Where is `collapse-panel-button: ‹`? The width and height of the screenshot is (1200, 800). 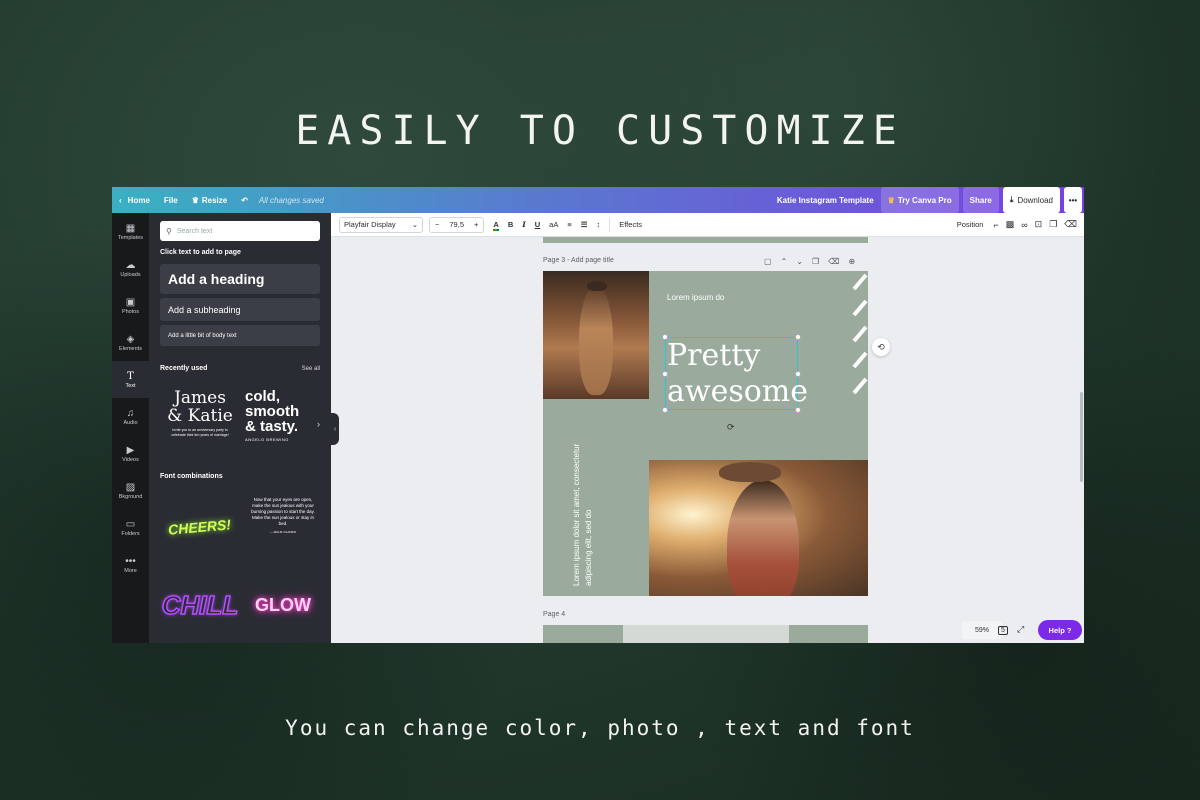 collapse-panel-button: ‹ is located at coordinates (335, 429).